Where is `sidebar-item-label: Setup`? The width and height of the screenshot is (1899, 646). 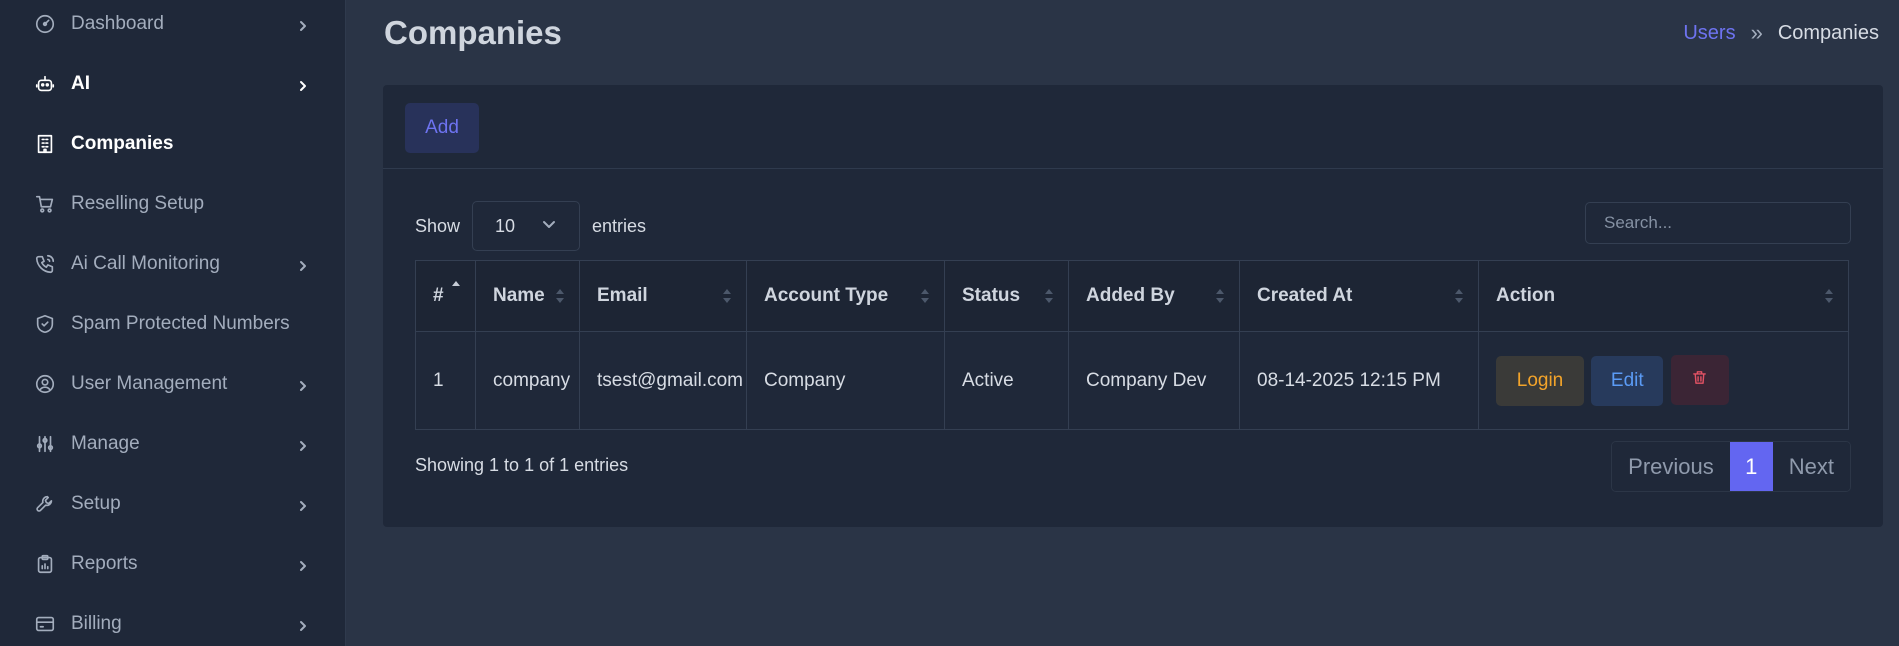
sidebar-item-label: Setup is located at coordinates (96, 503).